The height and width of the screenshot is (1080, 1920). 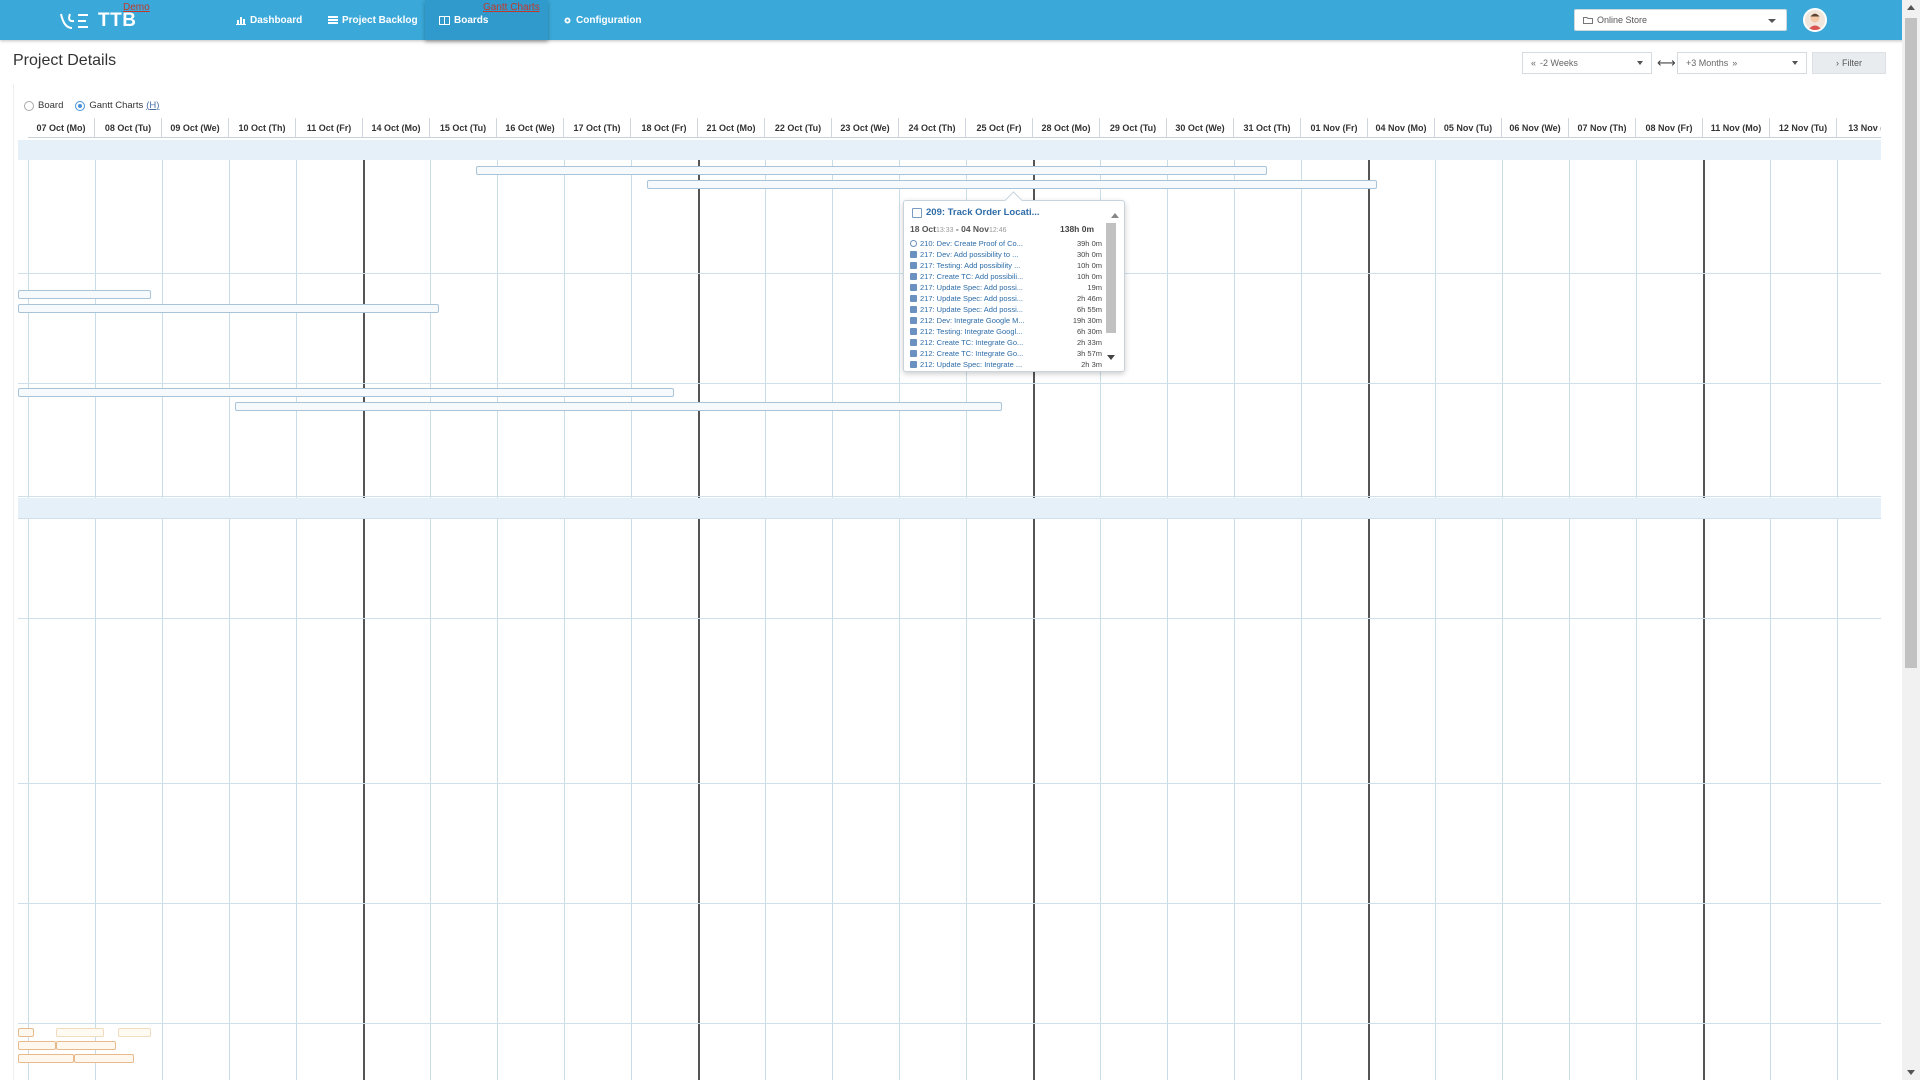 I want to click on chevron-down-icon, so click(x=1640, y=63).